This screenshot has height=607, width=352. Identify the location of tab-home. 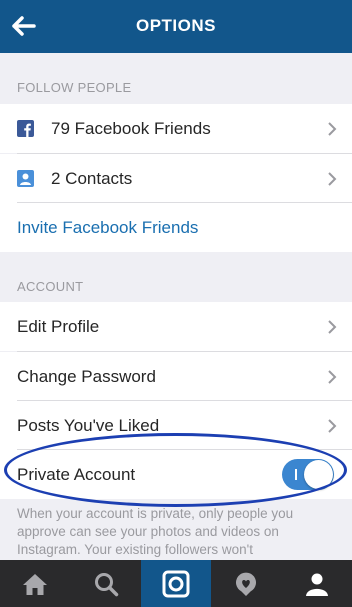
(35, 583).